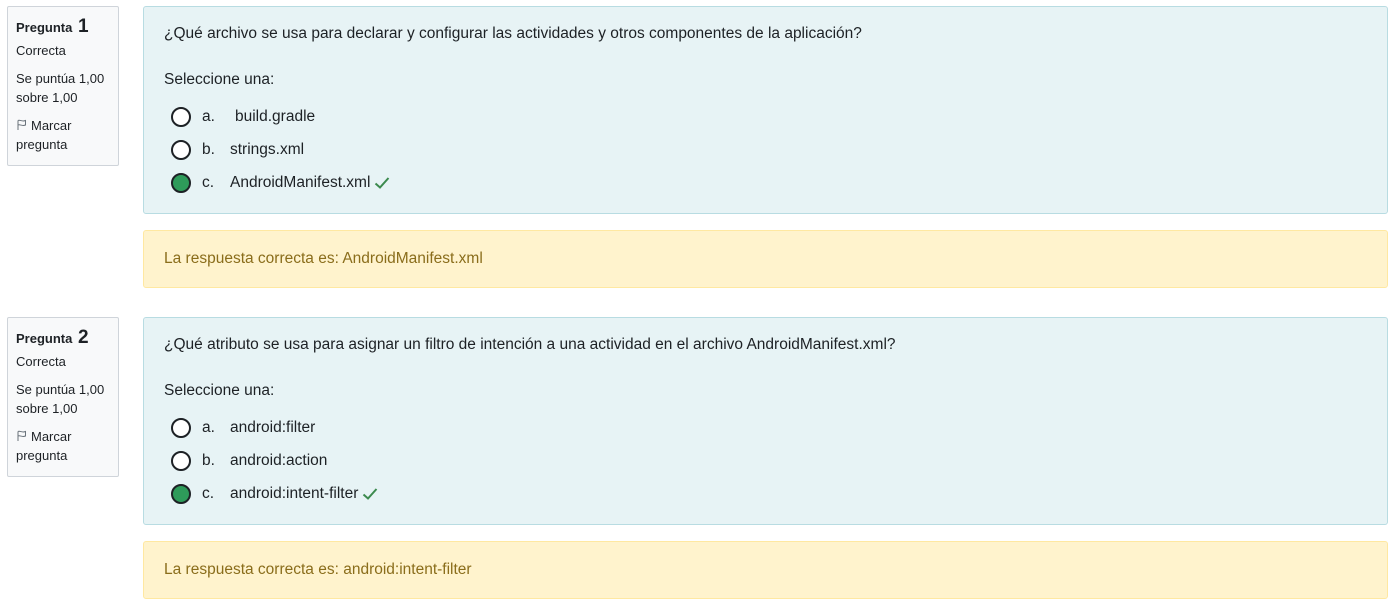 This screenshot has height=609, width=1395. I want to click on answer-text: android:intent-filter, so click(294, 493).